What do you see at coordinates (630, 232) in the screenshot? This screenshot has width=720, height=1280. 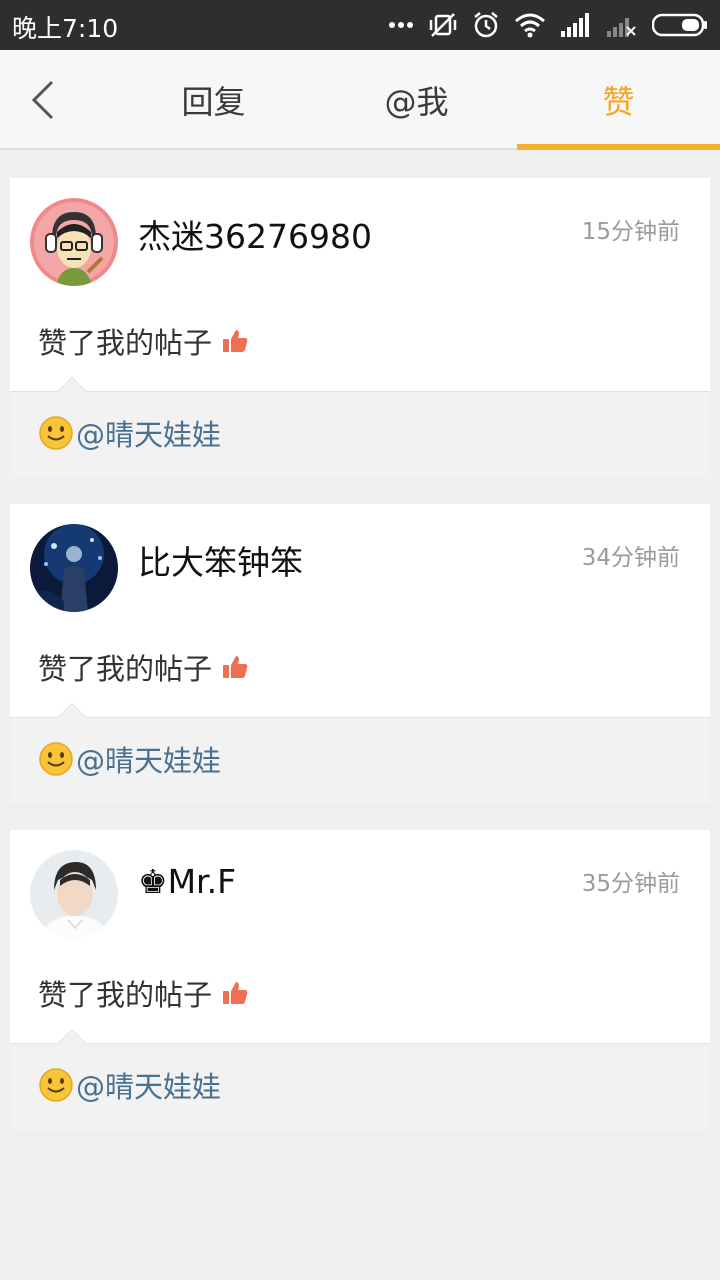 I see `timestamp: 15分钟前` at bounding box center [630, 232].